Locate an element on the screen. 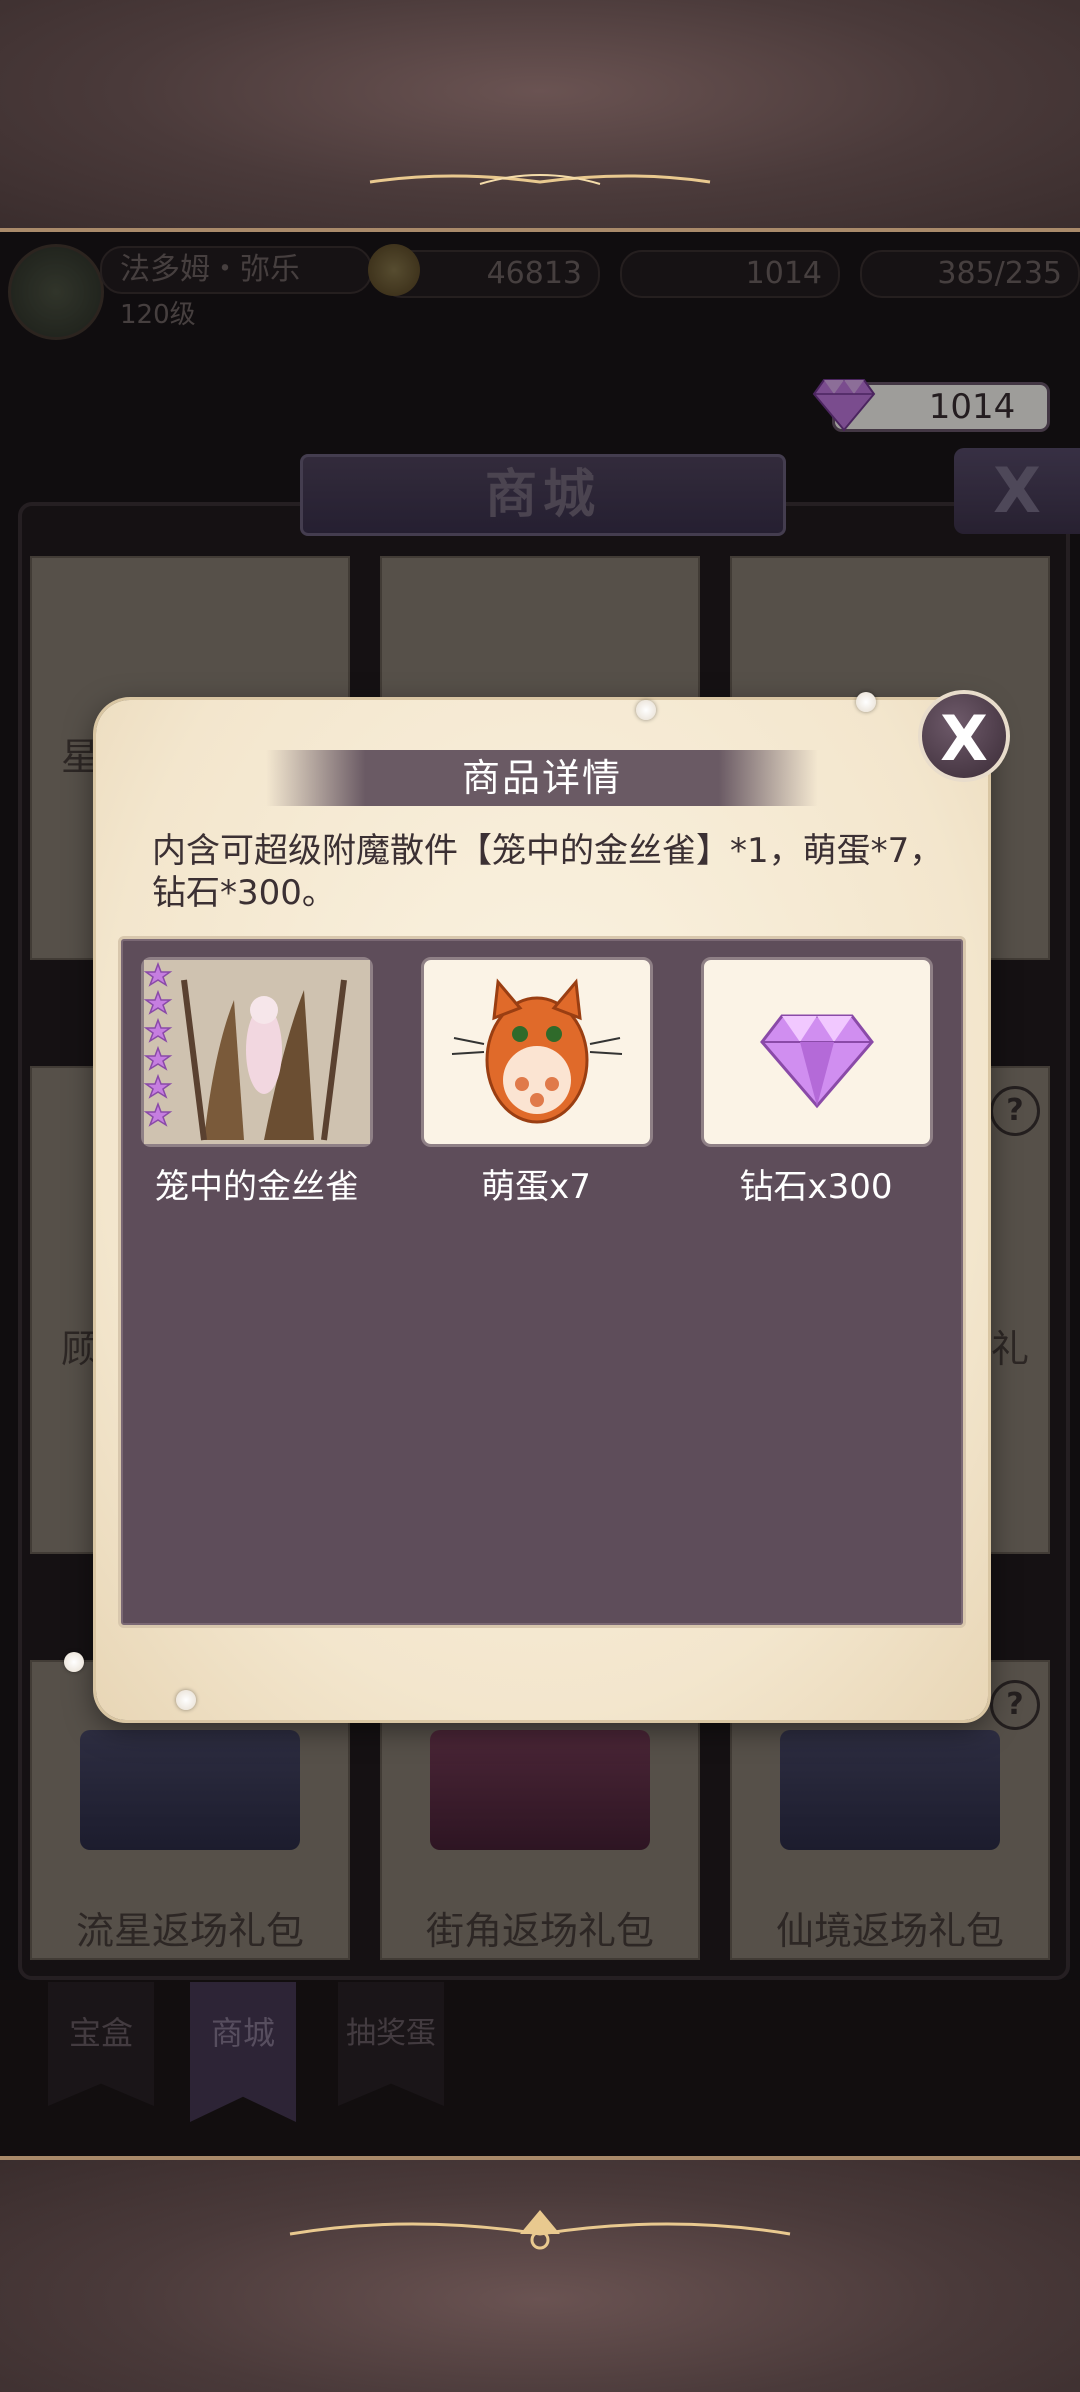 This screenshot has width=1080, height=2392. modal-title: 商品详情 is located at coordinates (541, 778).